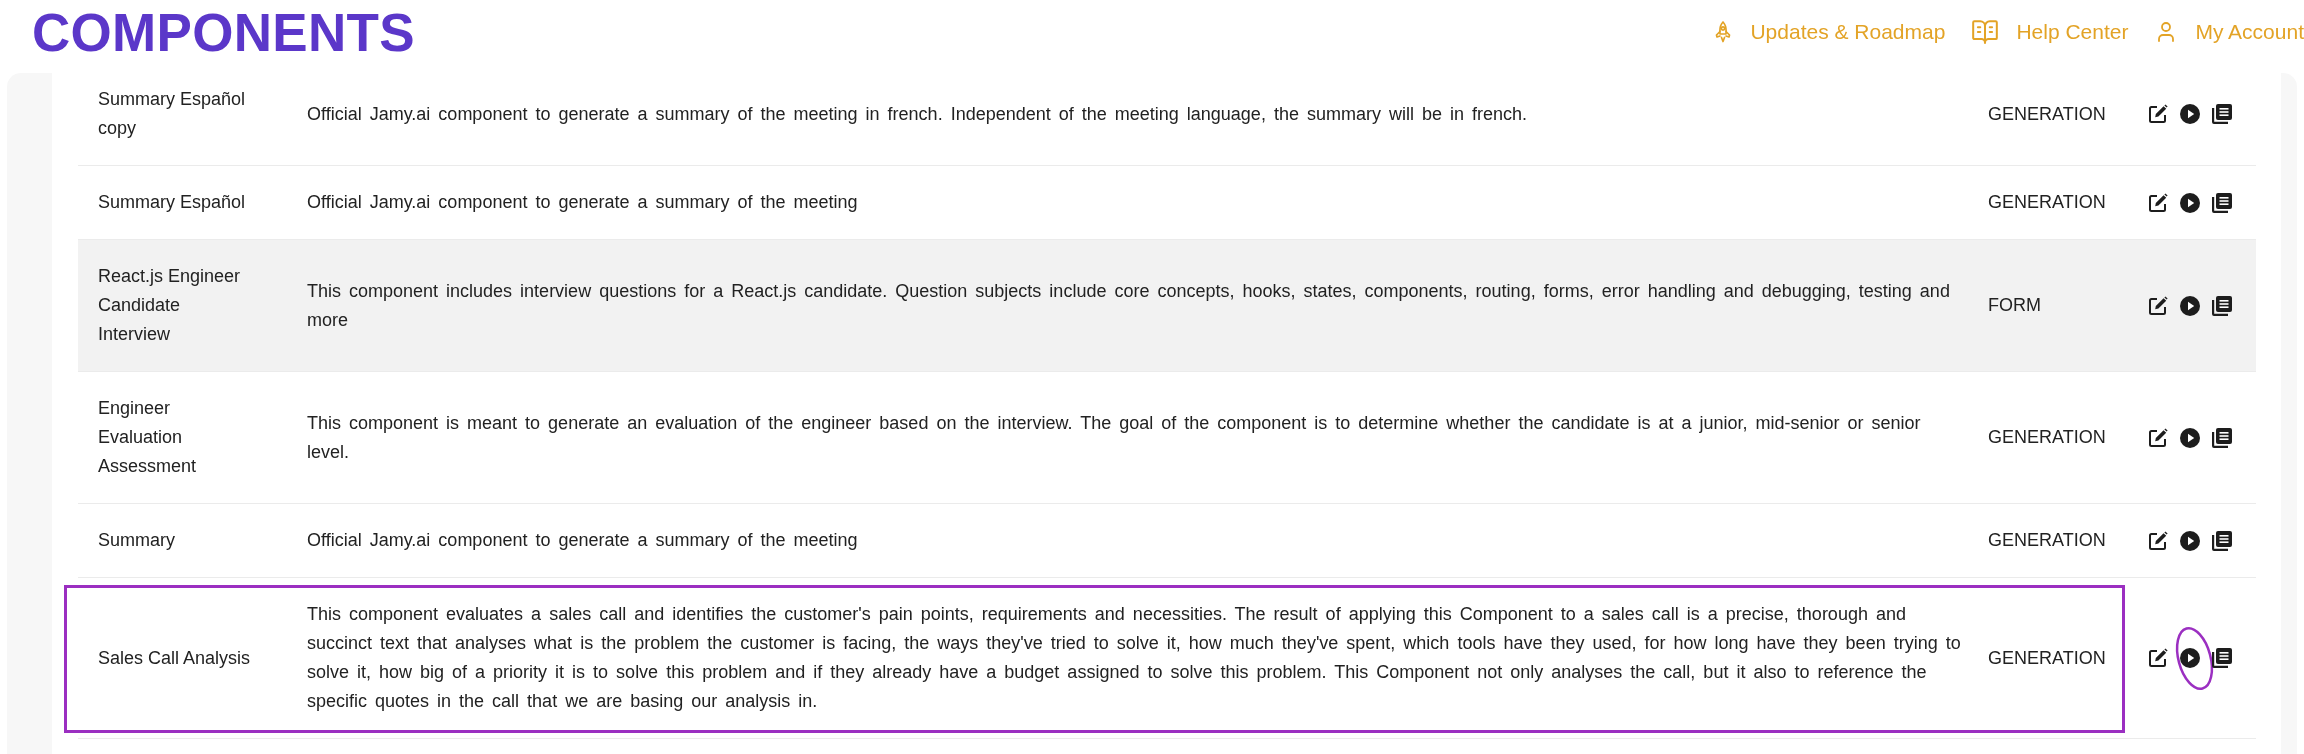  I want to click on component-description: This component is meant to generate an evaluation of the engineer based on the interview. The goal of the component is to determine whether the candidate is at a junior, mid-senior or senior level., so click(1114, 437).